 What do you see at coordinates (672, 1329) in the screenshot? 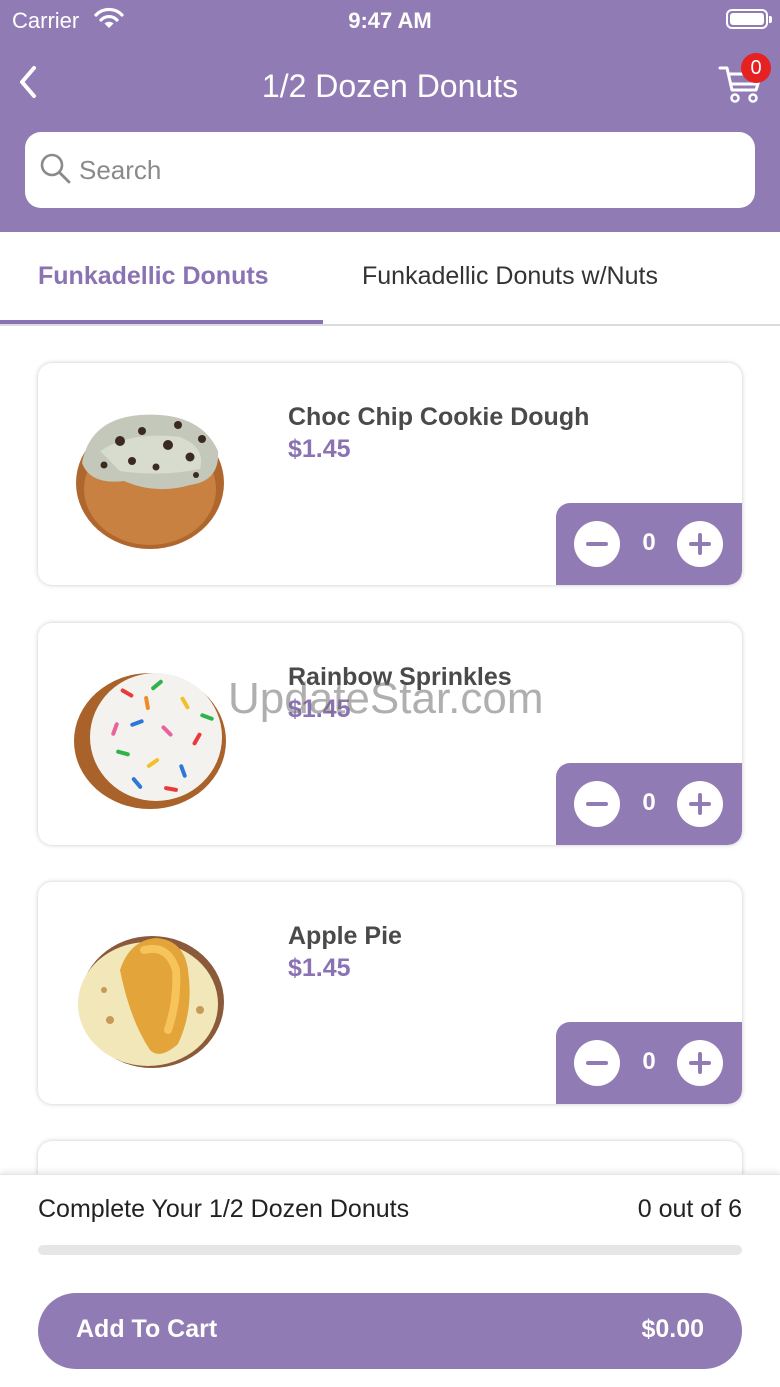
I see `cart-total: $0.00` at bounding box center [672, 1329].